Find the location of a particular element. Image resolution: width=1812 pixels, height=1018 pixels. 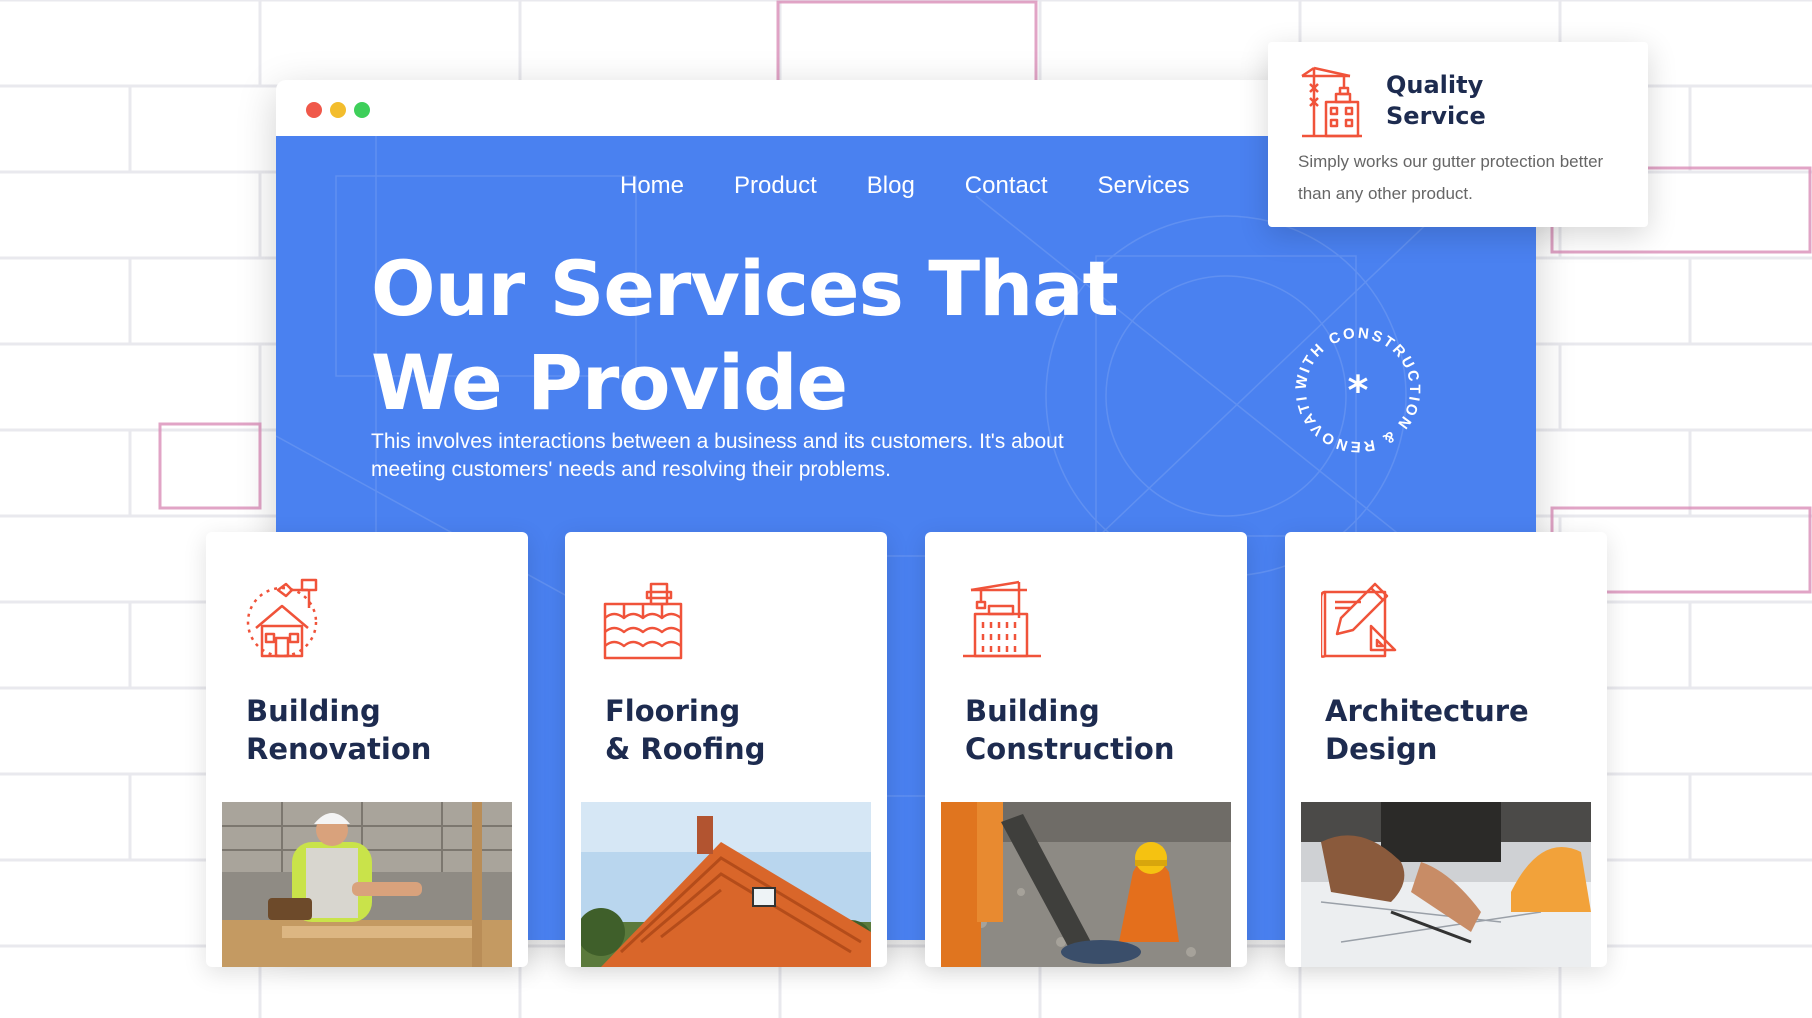

page-title-line1: Our Services That is located at coordinates (745, 288).